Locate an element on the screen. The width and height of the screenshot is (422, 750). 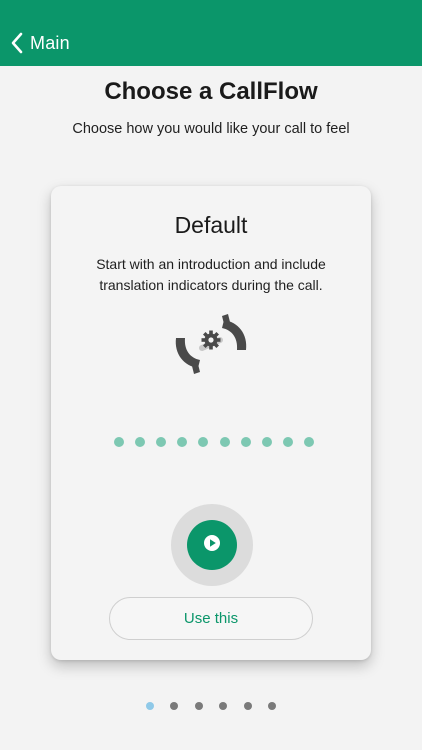
page-dot-active is located at coordinates (150, 706).